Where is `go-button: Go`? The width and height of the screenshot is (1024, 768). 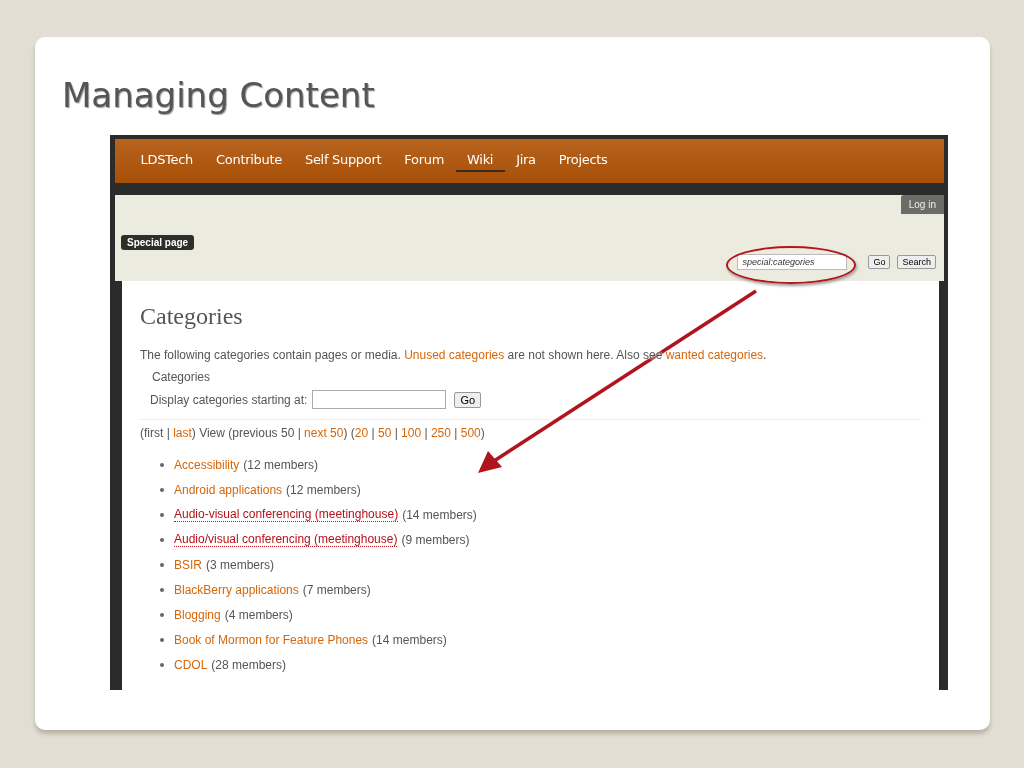
go-button: Go is located at coordinates (468, 399).